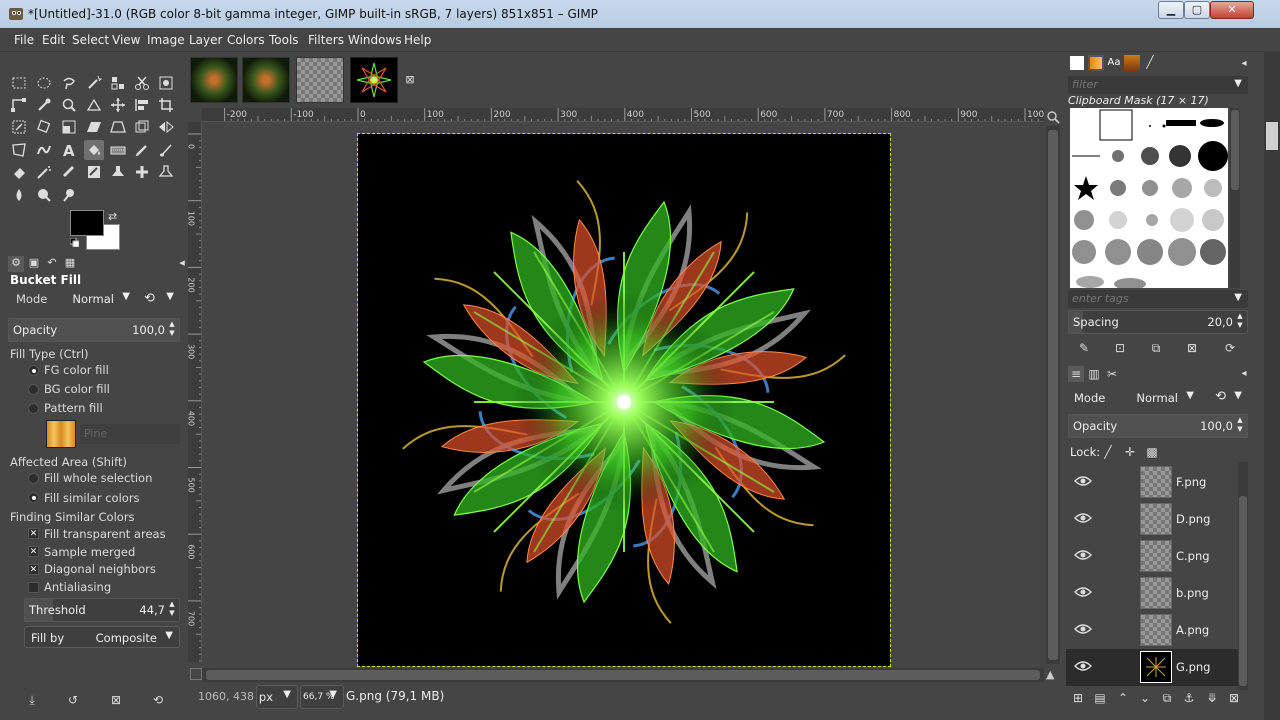  Describe the element at coordinates (142, 127) in the screenshot. I see `3d-transform-icon` at that location.